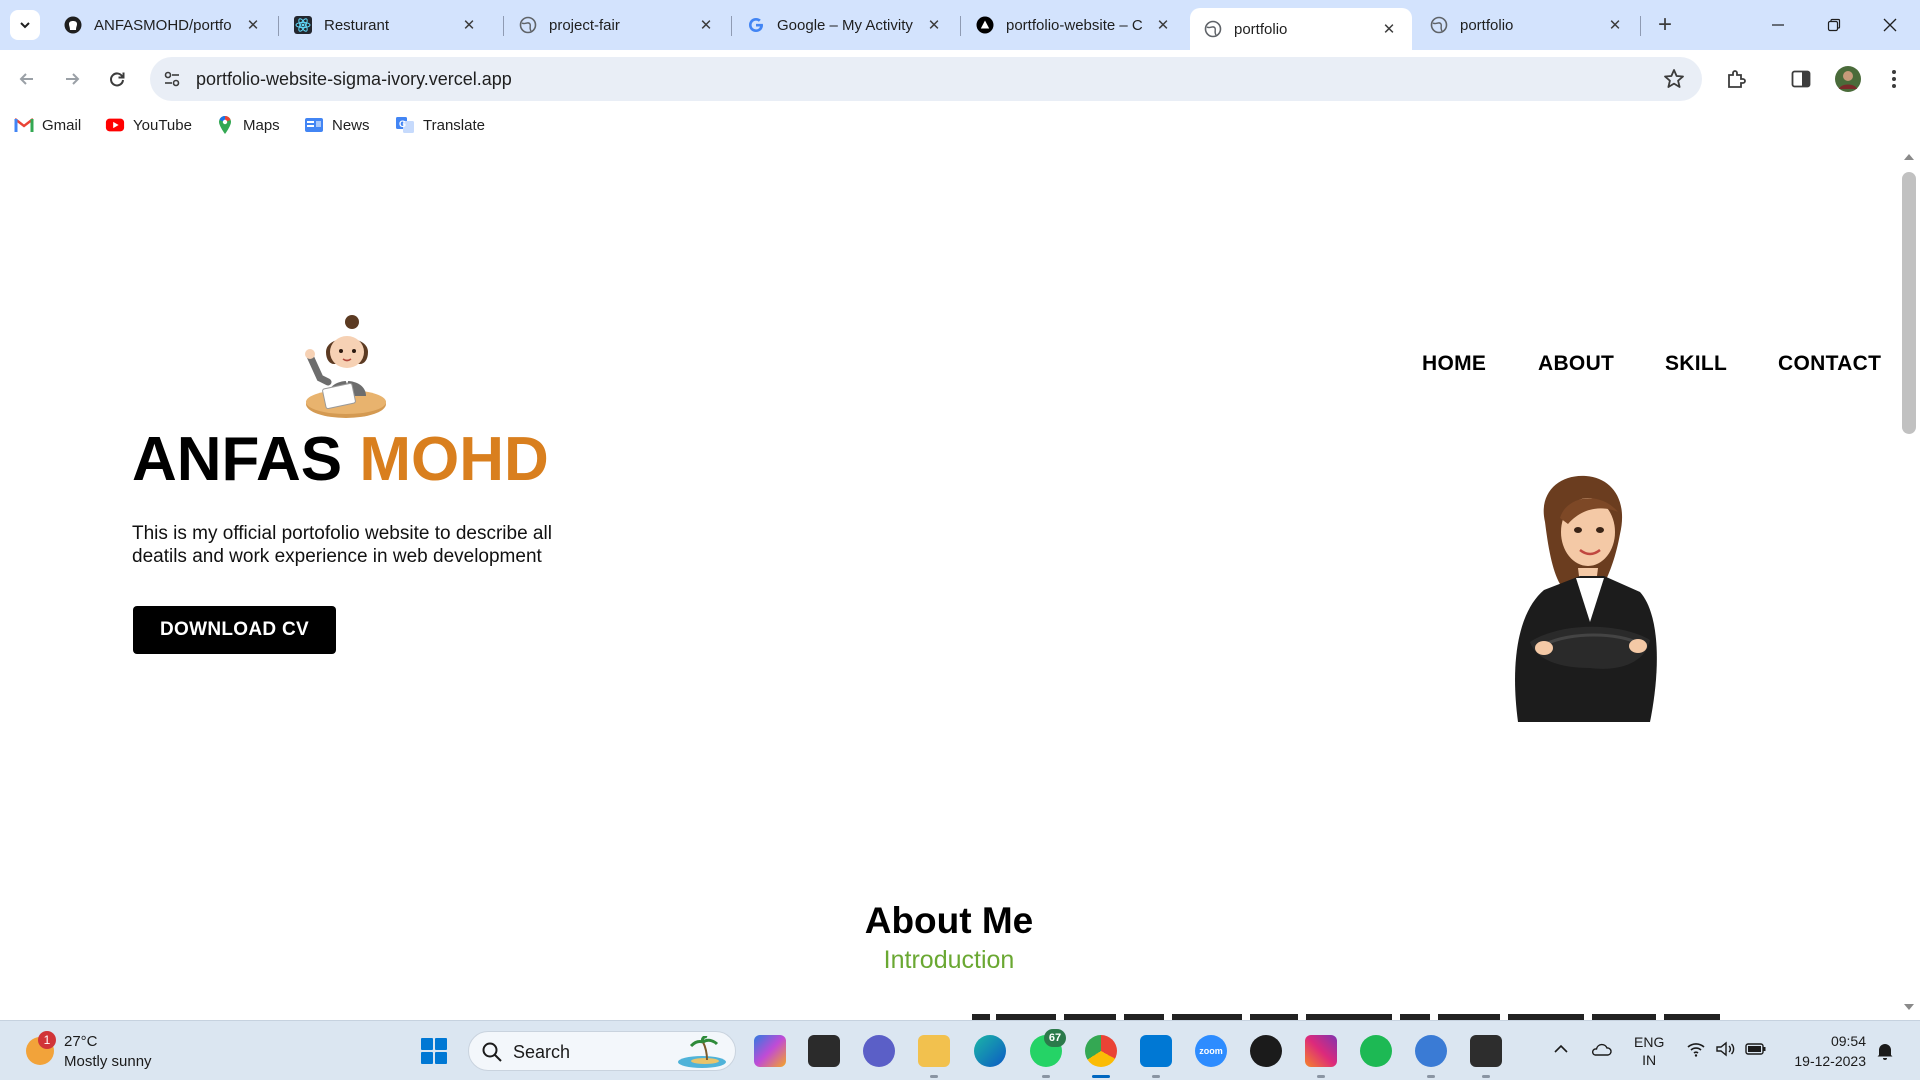 This screenshot has width=1920, height=1080. Describe the element at coordinates (27, 79) in the screenshot. I see `back-button` at that location.